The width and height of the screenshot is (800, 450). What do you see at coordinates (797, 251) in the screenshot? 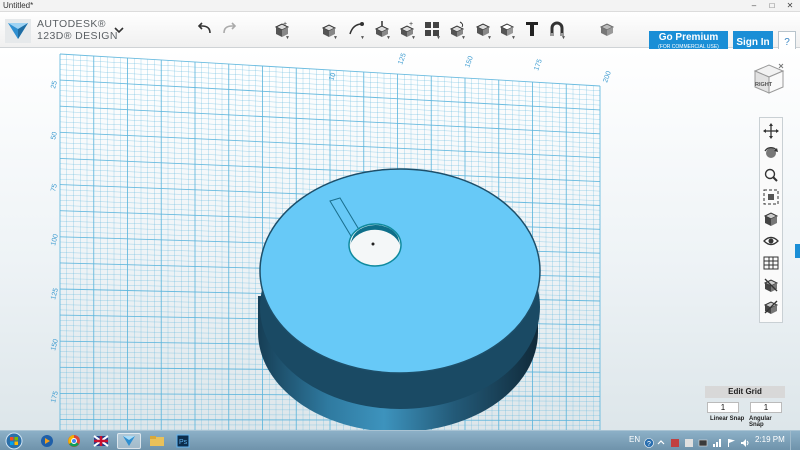
I see `side-panel-tab` at bounding box center [797, 251].